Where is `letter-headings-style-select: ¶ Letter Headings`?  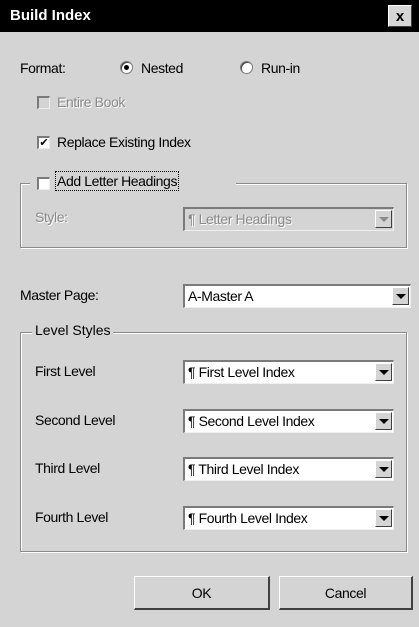
letter-headings-style-select: ¶ Letter Headings is located at coordinates (288, 219).